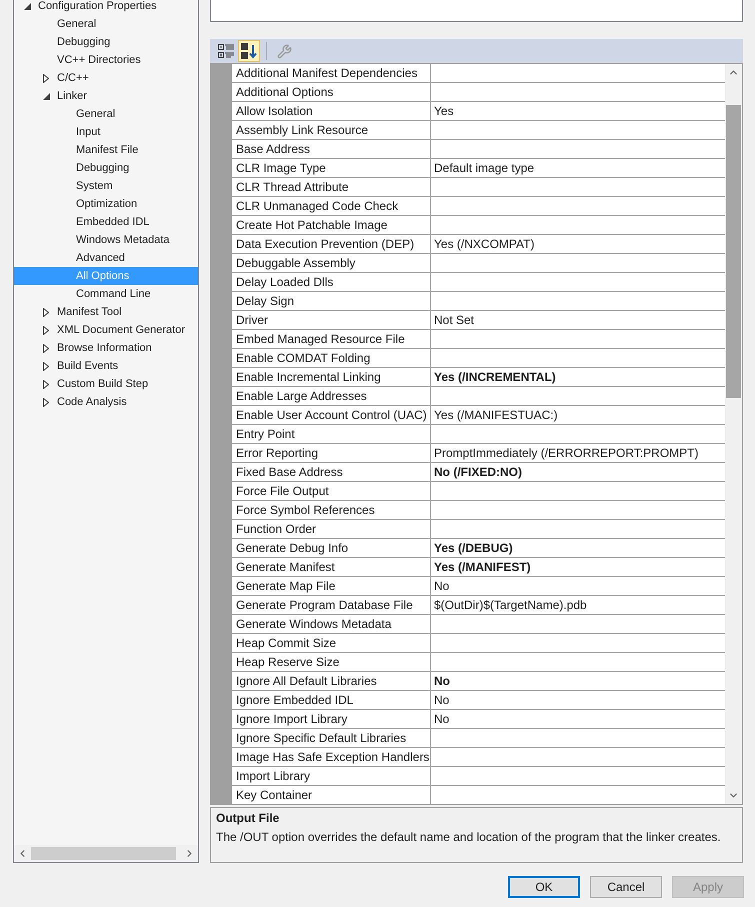  Describe the element at coordinates (106, 7) in the screenshot. I see `tree-item: Configuration Properties` at that location.